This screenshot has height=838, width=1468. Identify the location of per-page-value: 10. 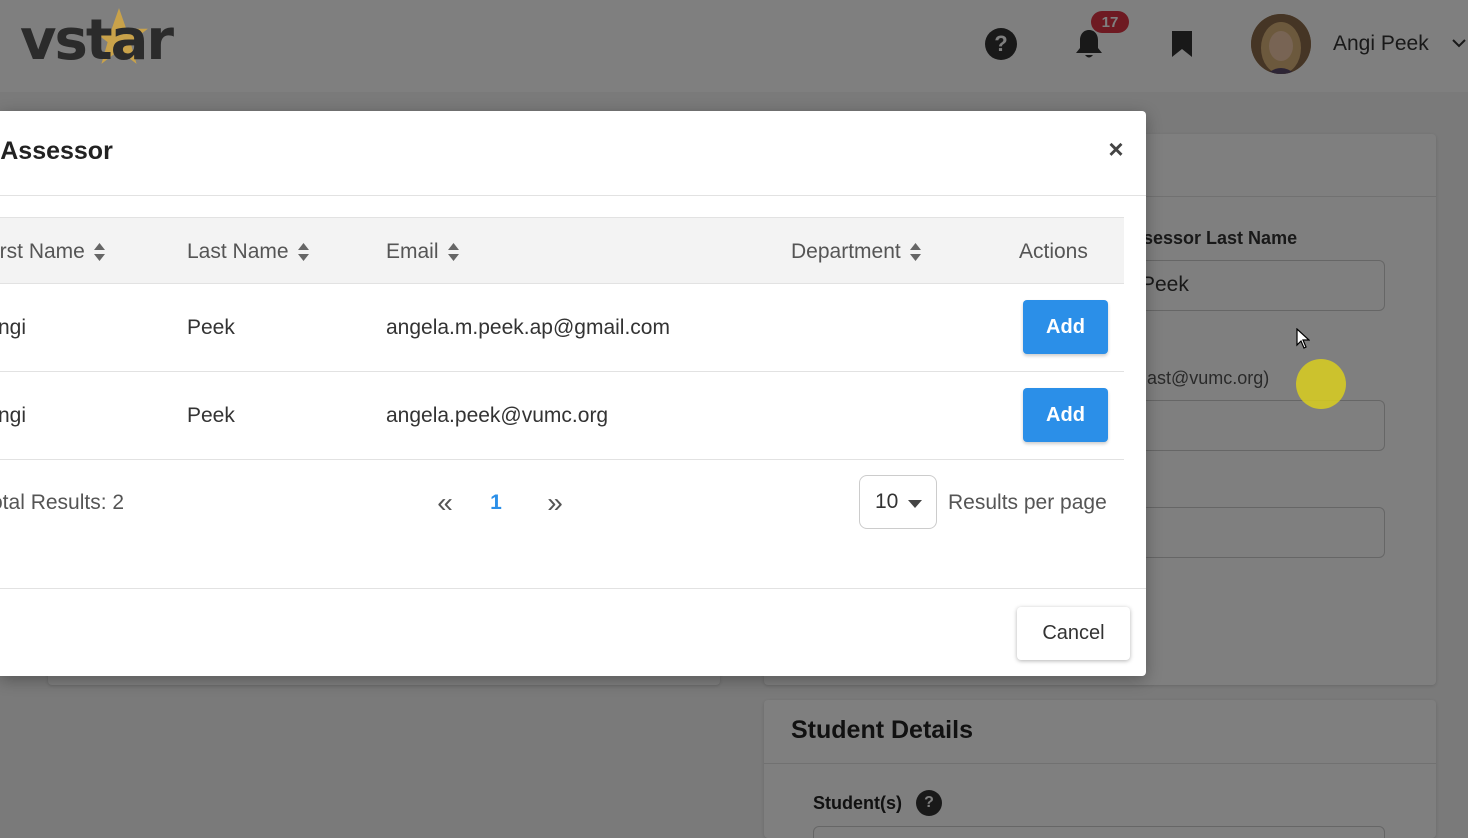
(887, 501).